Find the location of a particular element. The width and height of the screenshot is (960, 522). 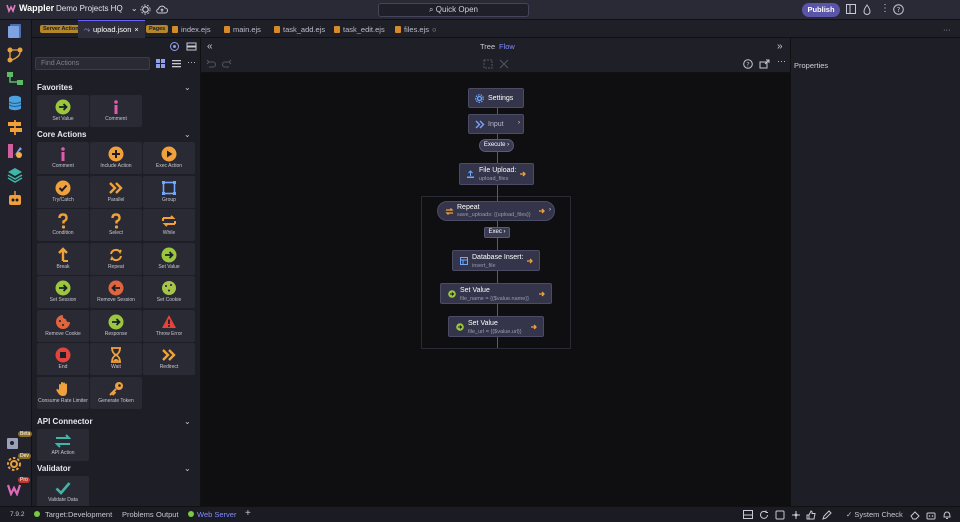

quick-open-input: ⌕ Quick Open is located at coordinates (453, 10).